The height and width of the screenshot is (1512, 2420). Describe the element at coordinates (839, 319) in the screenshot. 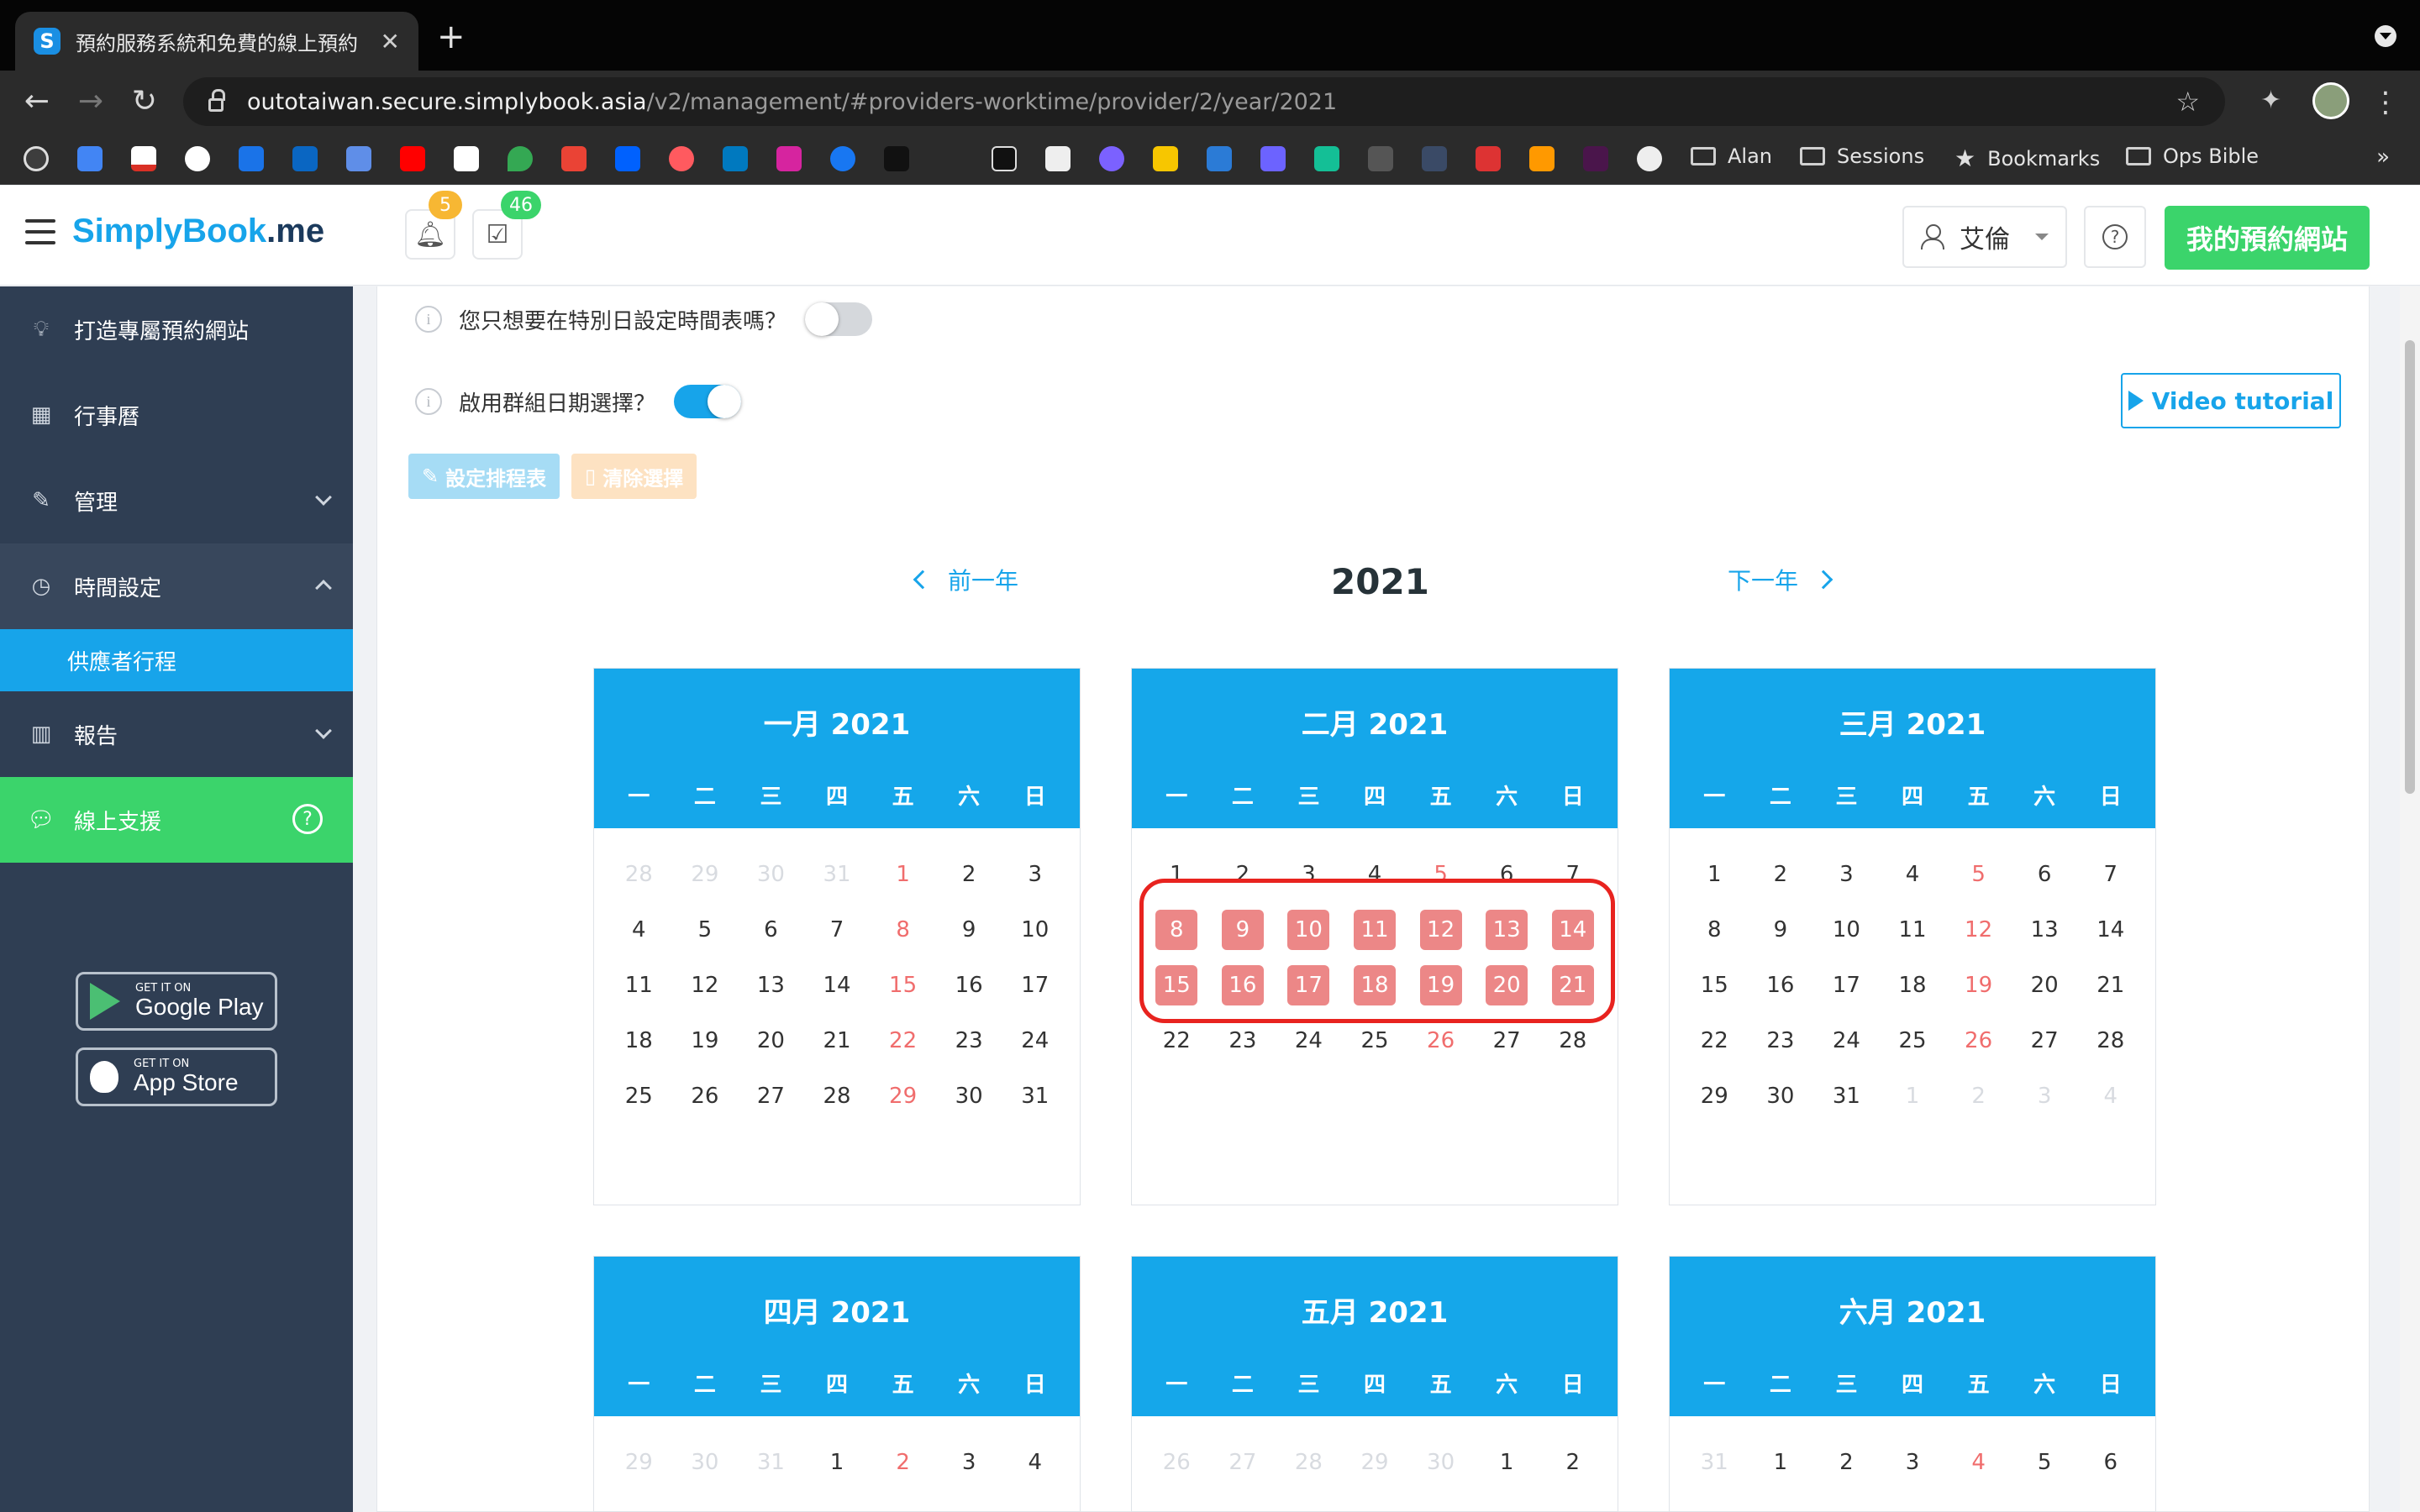

I see `special-days-toggle` at that location.